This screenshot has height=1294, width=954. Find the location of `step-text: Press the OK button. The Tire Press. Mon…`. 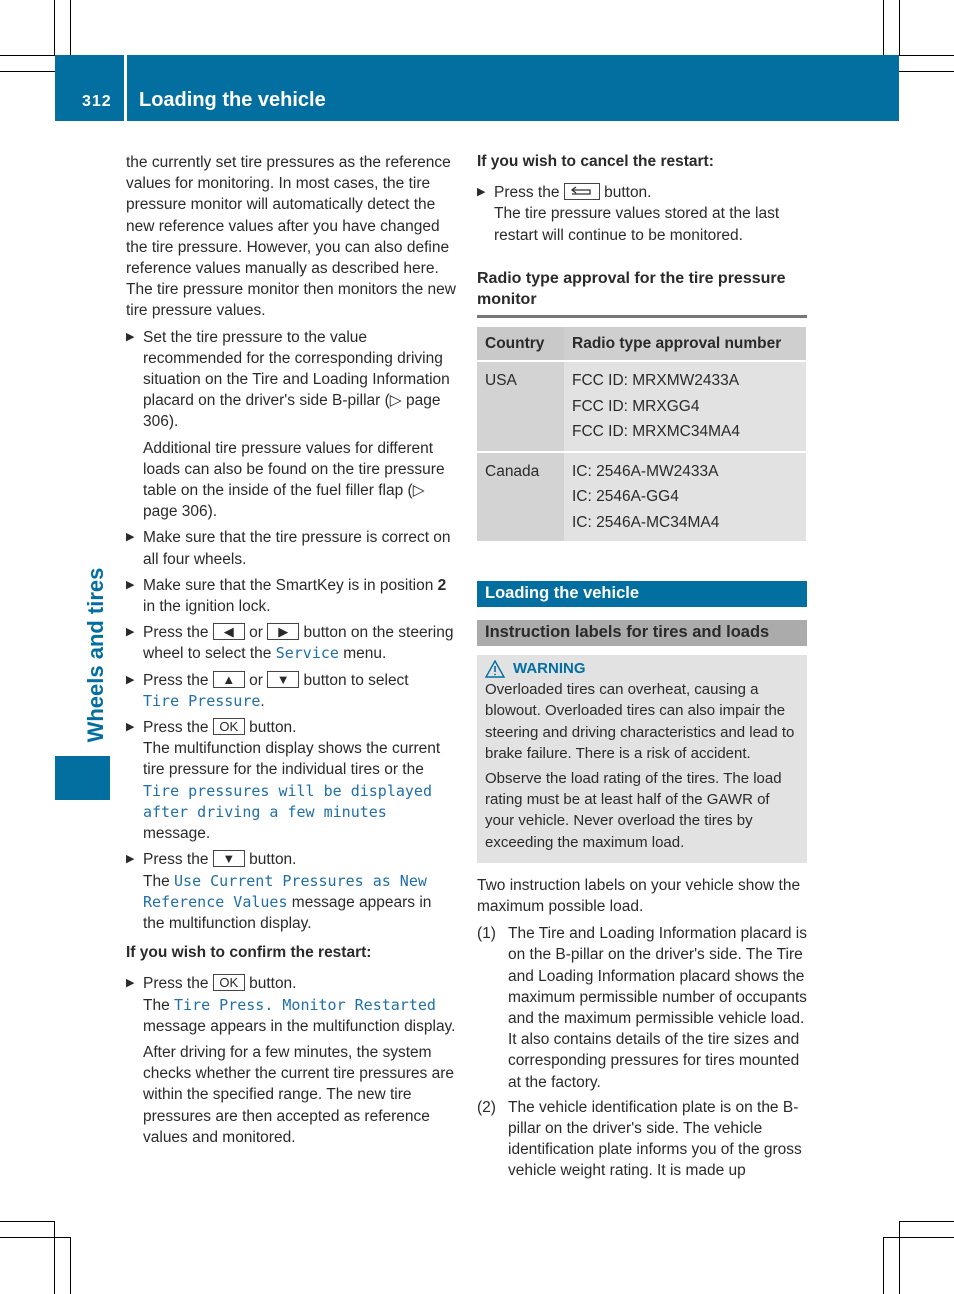

step-text: Press the OK button. The Tire Press. Mon… is located at coordinates (299, 1005).